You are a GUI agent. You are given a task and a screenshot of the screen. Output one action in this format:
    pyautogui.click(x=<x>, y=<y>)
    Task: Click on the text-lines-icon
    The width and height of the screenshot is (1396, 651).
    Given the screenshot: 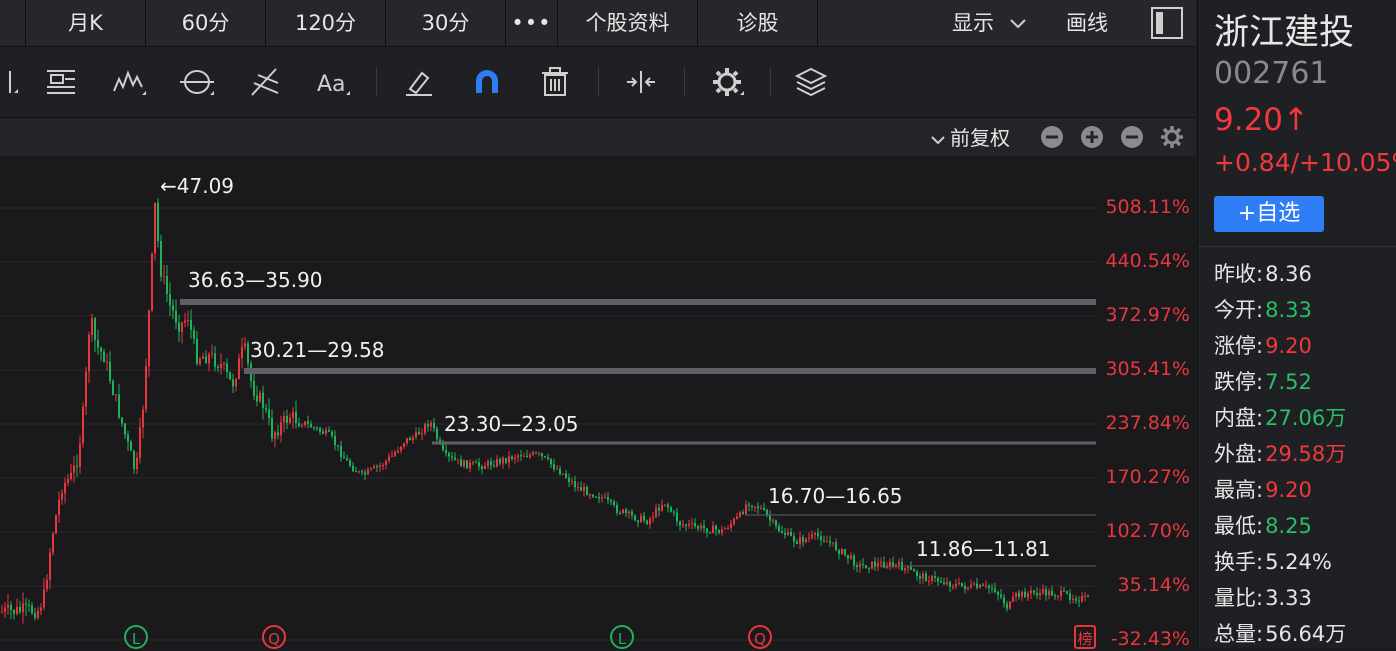 What is the action you would take?
    pyautogui.click(x=61, y=82)
    